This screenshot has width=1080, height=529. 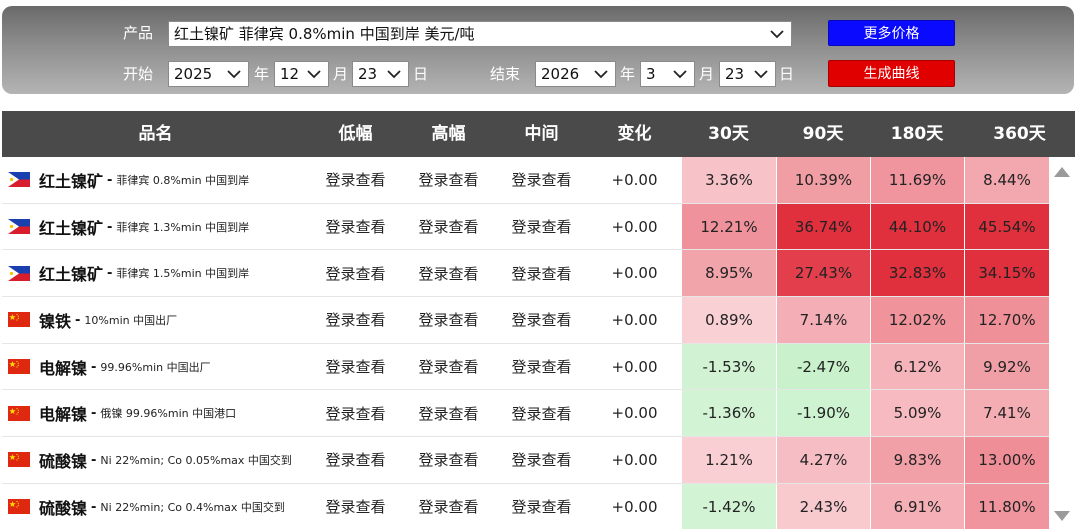 I want to click on product-spec-wrap: -10%min 中国出厂, so click(x=126, y=320).